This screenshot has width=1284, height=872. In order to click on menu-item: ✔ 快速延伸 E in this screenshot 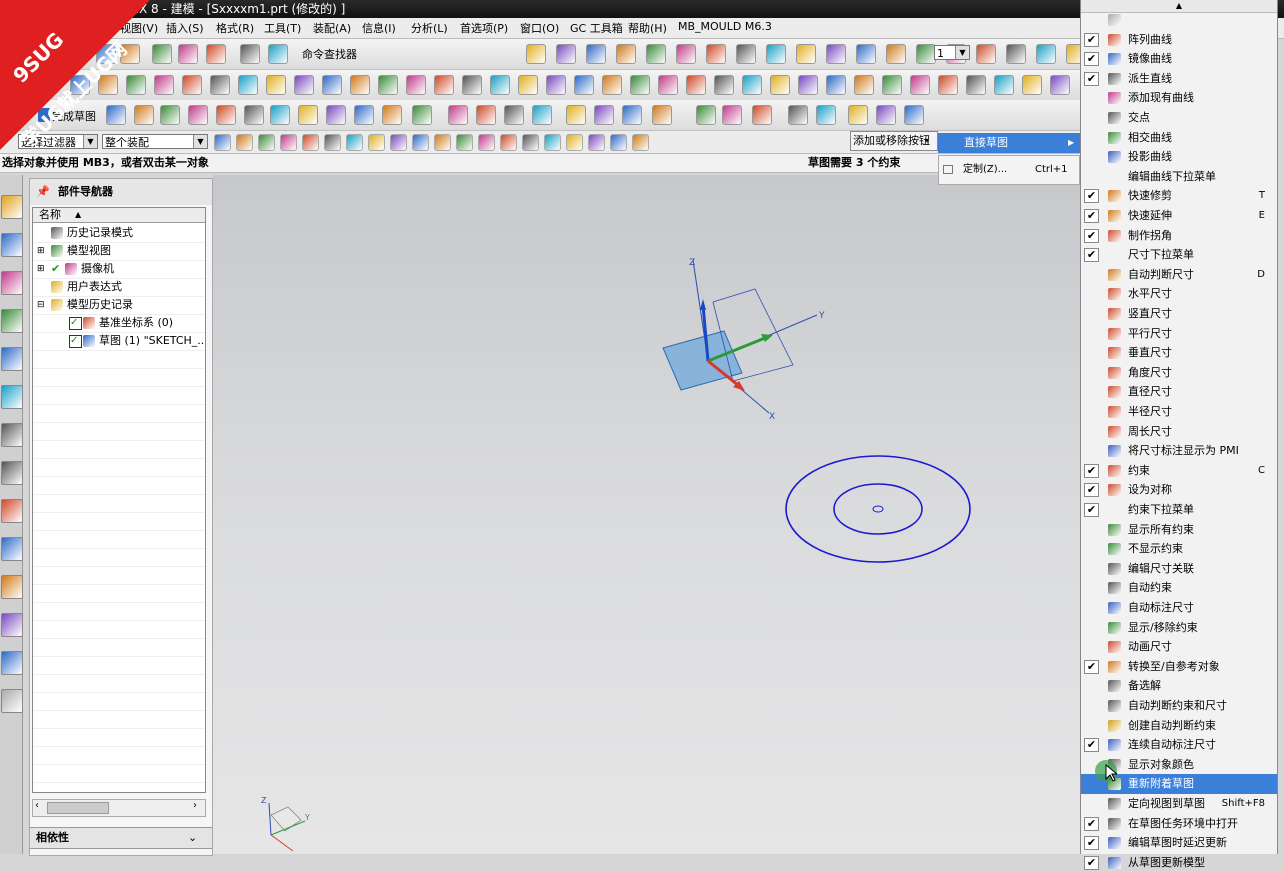, I will do `click(1179, 216)`.